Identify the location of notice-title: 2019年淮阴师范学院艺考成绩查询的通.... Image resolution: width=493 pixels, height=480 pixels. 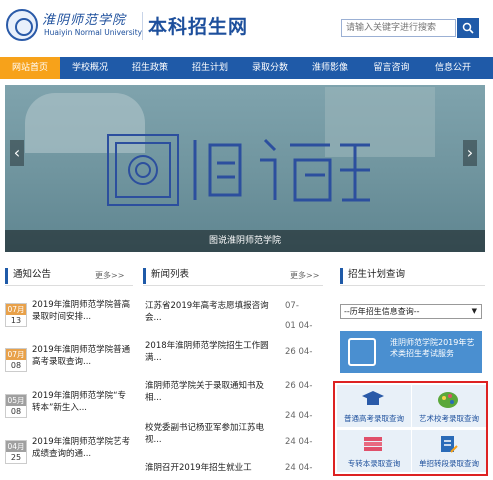
(82, 448).